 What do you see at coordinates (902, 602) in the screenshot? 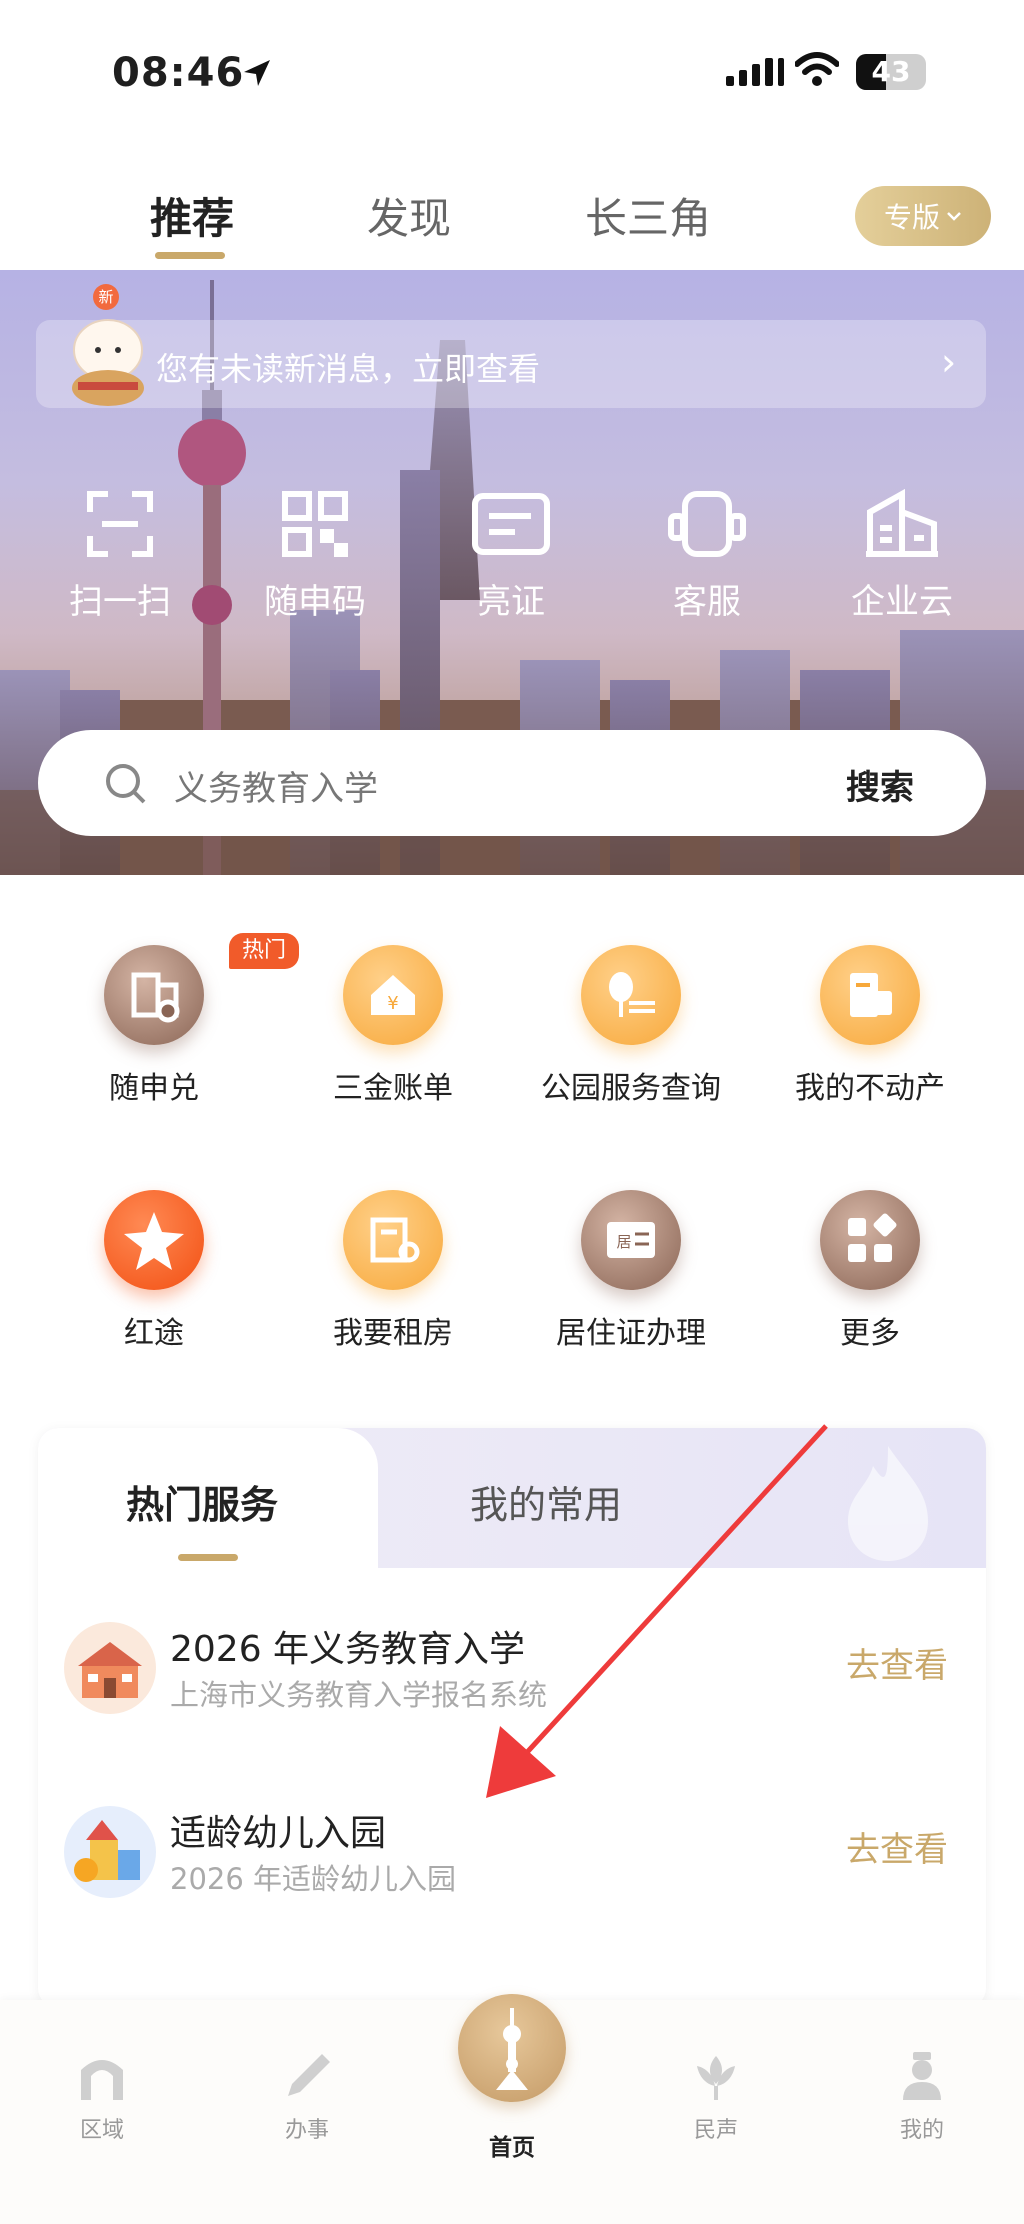
I see `quick-action-label: 企业云` at bounding box center [902, 602].